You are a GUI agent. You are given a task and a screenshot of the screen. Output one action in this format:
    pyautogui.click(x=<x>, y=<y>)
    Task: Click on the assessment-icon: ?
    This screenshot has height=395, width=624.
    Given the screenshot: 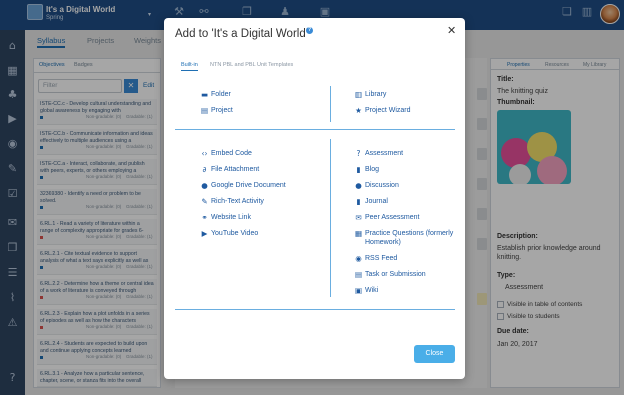 What is the action you would take?
    pyautogui.click(x=358, y=153)
    